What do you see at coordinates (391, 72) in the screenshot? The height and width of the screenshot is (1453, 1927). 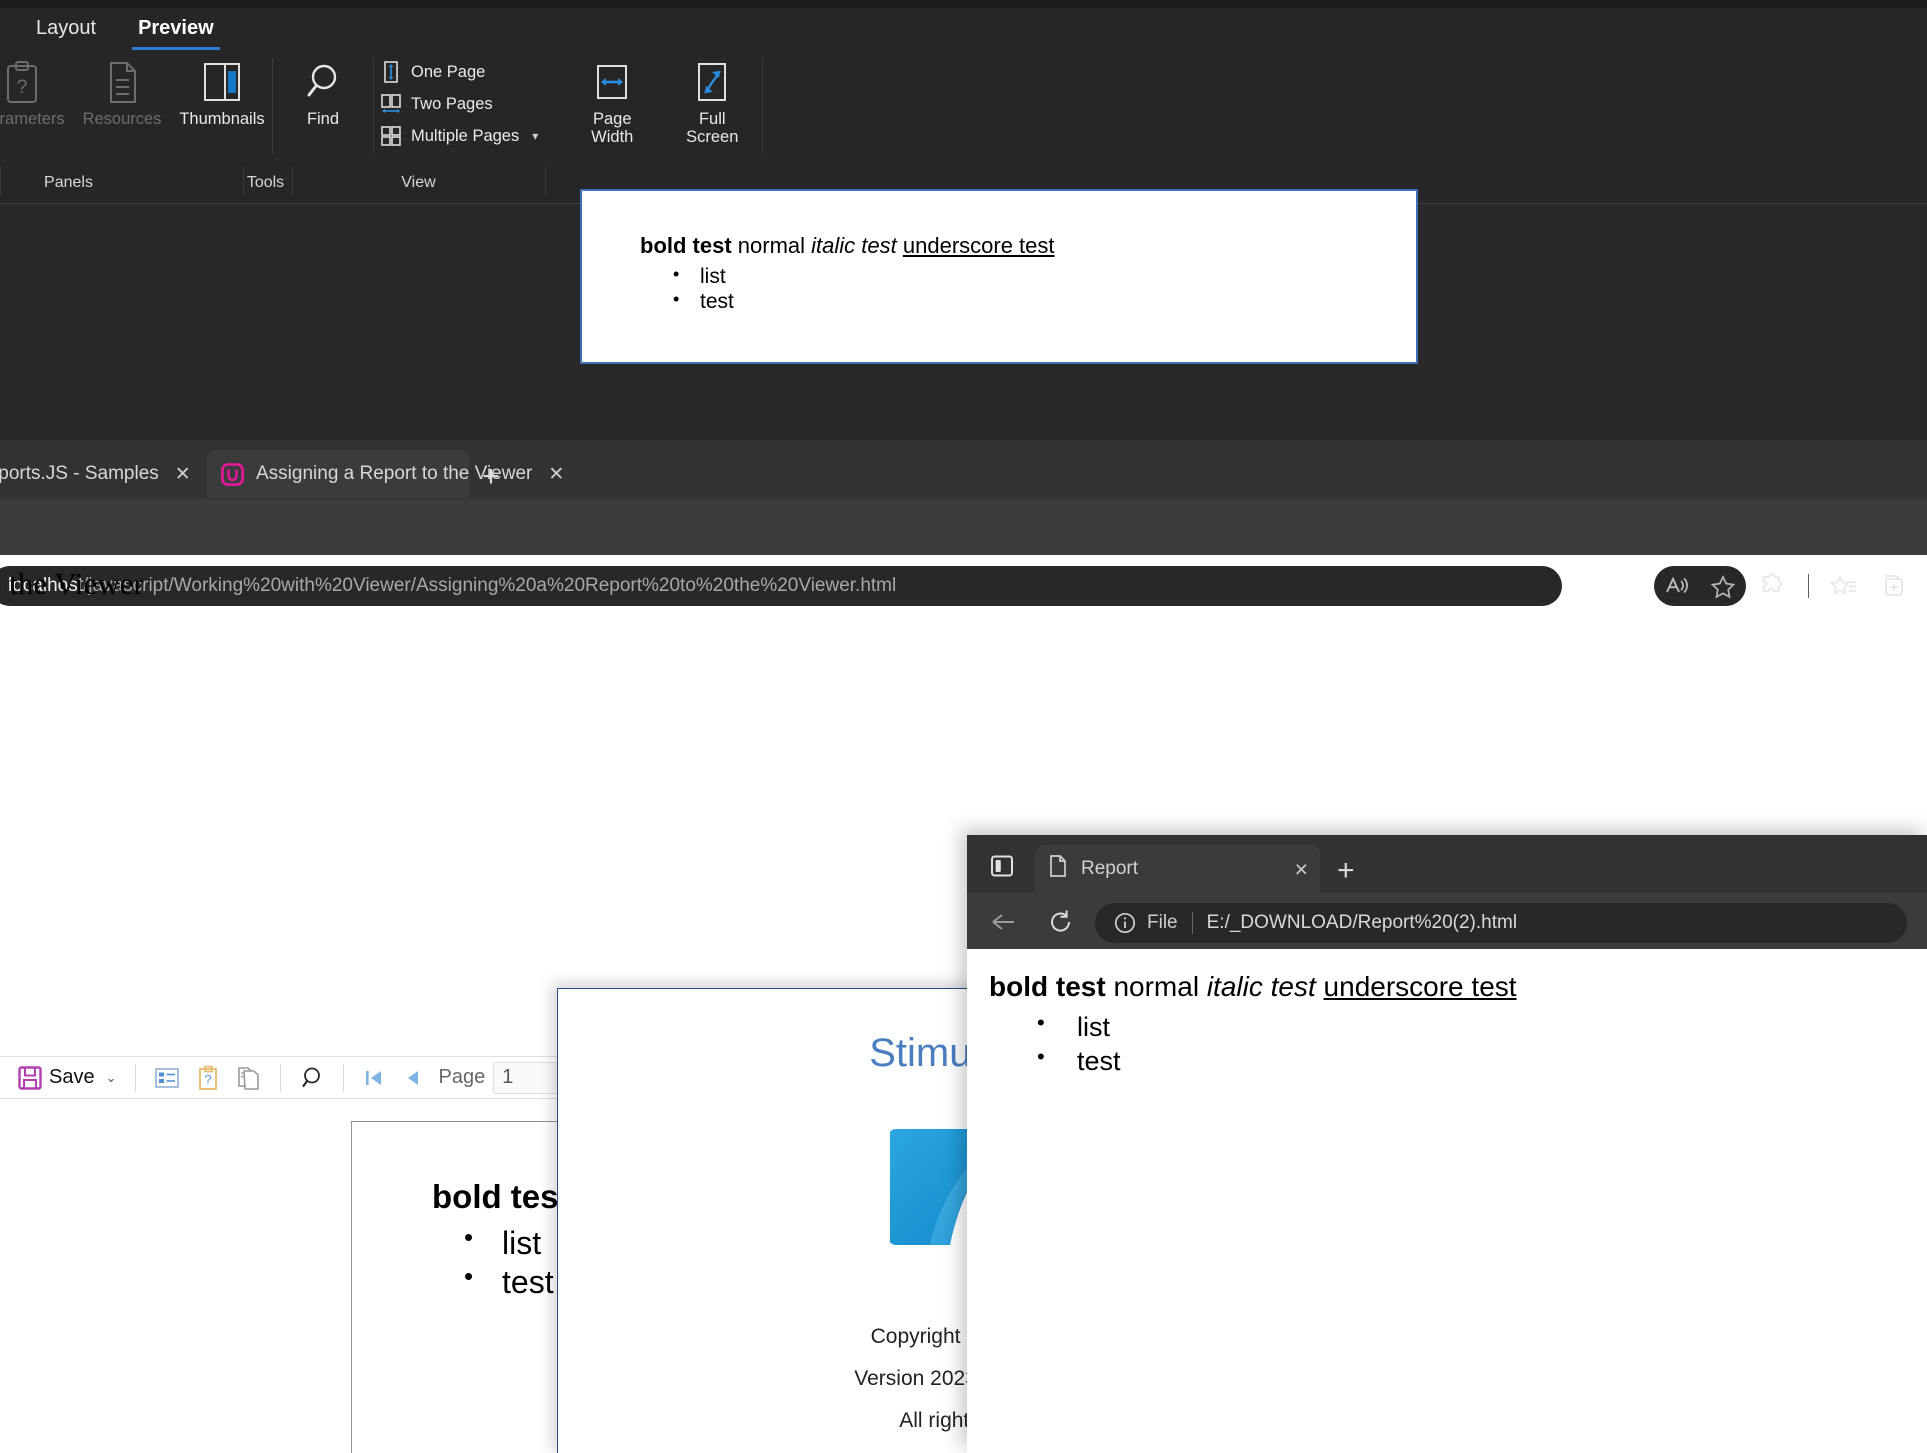 I see `one-page-icon` at bounding box center [391, 72].